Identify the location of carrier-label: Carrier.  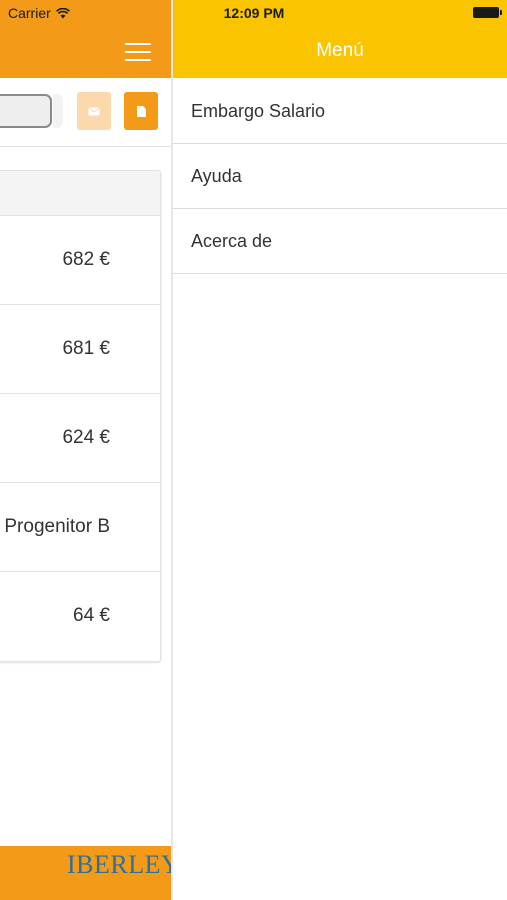
(29, 13).